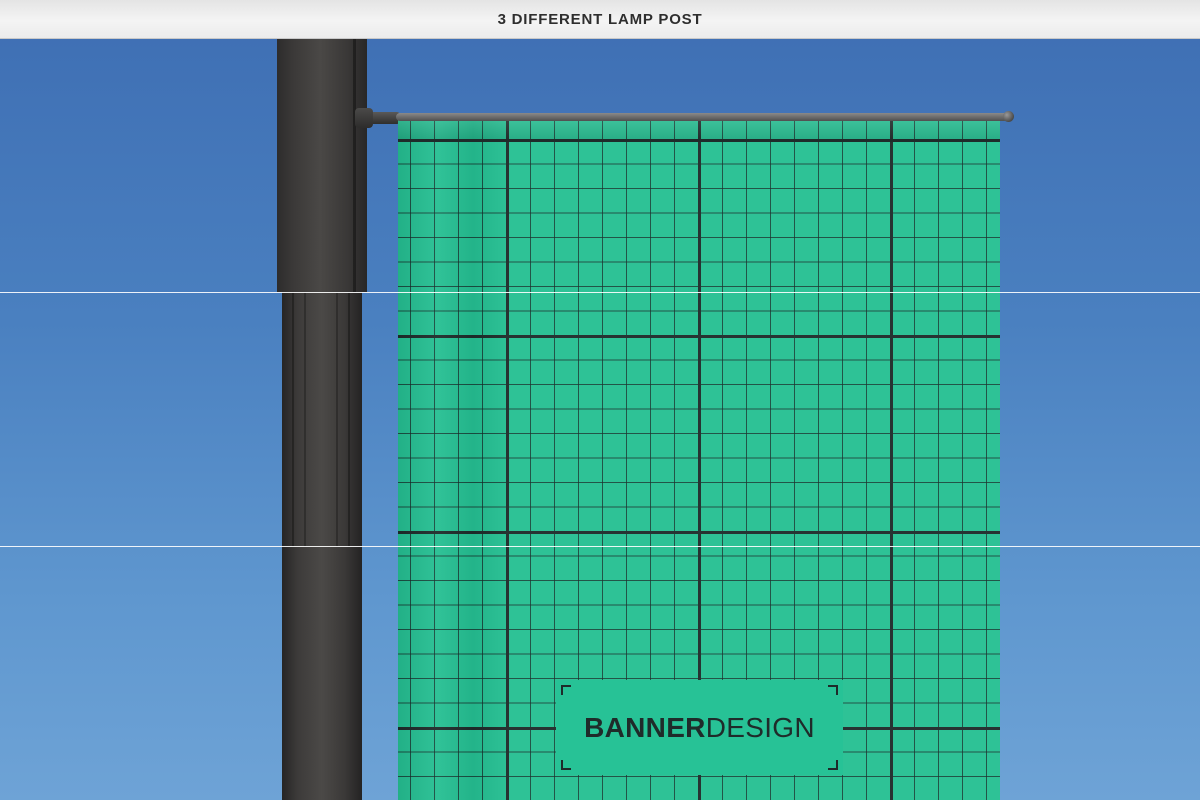 The height and width of the screenshot is (800, 1200). I want to click on banner-label-bold: BANNER, so click(645, 727).